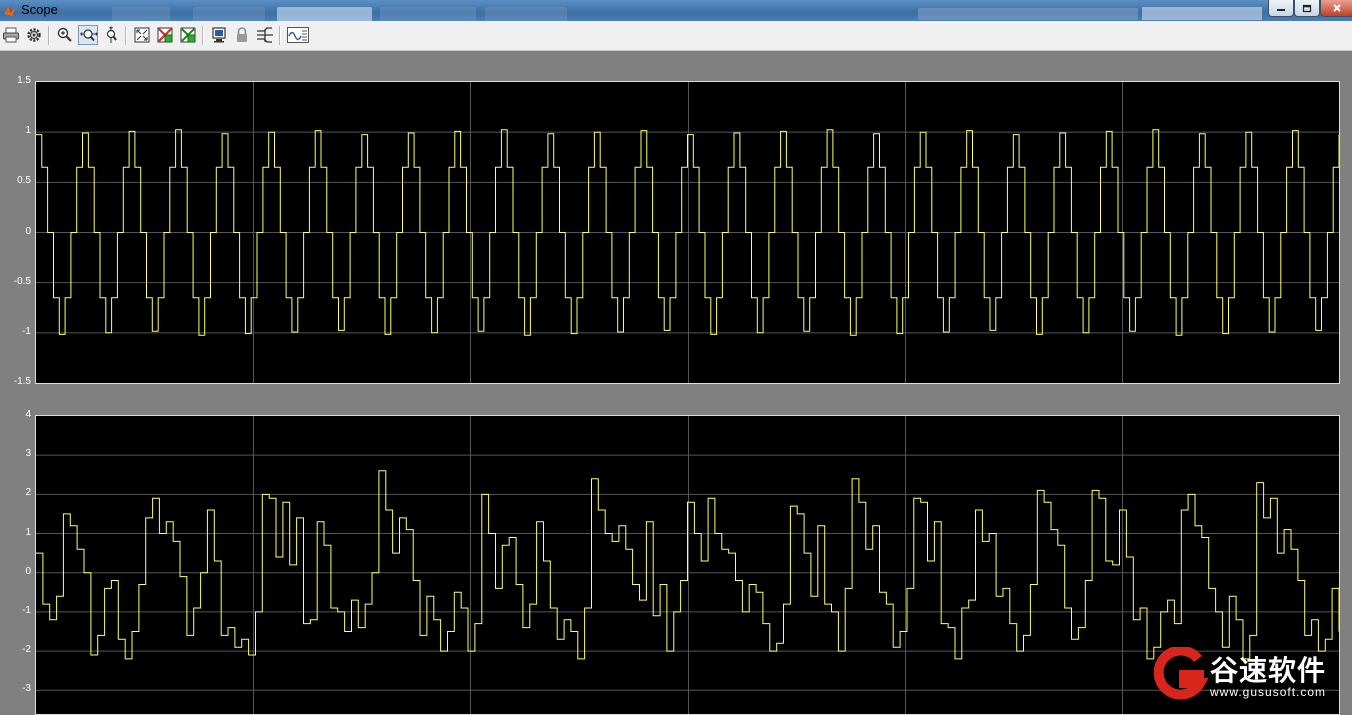 The image size is (1352, 715). I want to click on zoom-x-icon, so click(89, 35).